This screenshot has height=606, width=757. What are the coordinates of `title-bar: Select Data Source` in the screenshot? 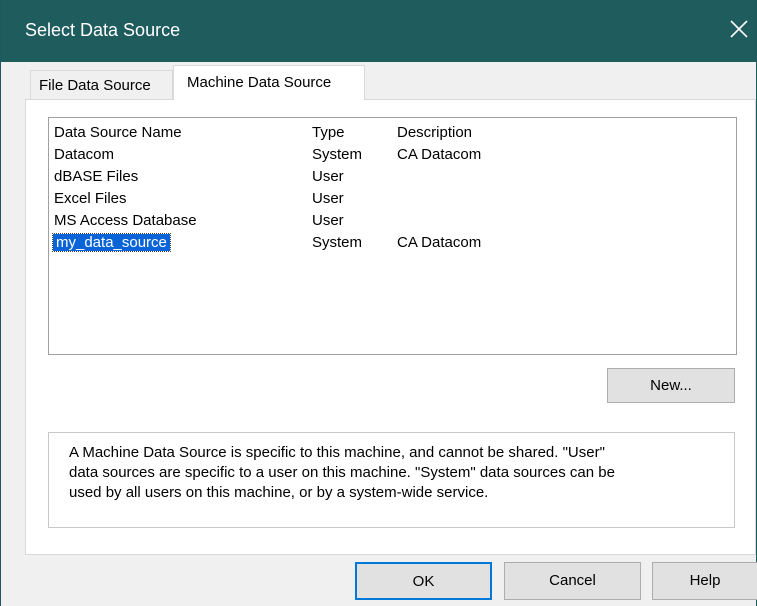 It's located at (378, 31).